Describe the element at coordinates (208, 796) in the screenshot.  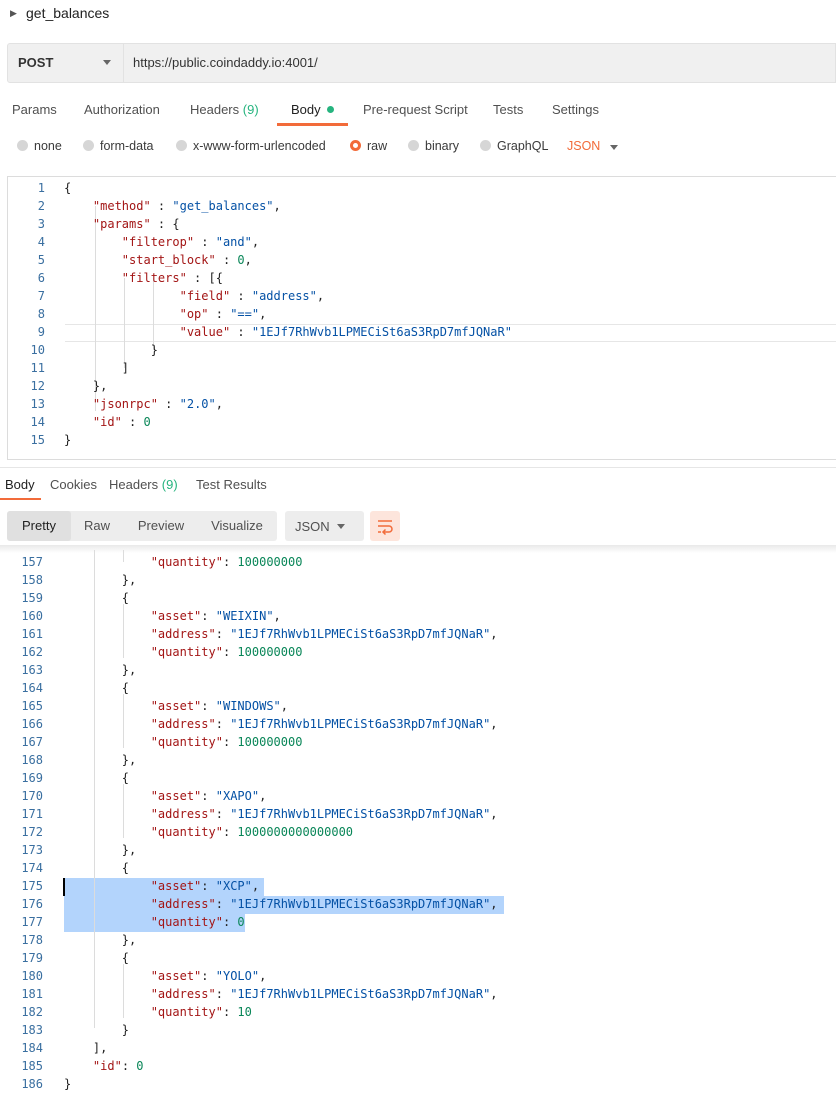
I see `code-text: "asset": "XAPO",` at that location.